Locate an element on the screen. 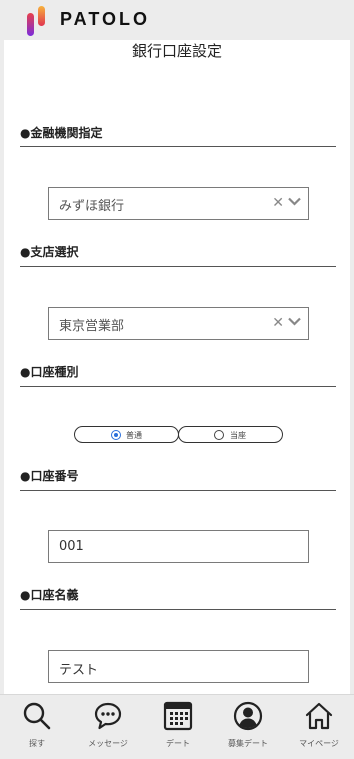  radio-option-label: 当座 is located at coordinates (238, 435).